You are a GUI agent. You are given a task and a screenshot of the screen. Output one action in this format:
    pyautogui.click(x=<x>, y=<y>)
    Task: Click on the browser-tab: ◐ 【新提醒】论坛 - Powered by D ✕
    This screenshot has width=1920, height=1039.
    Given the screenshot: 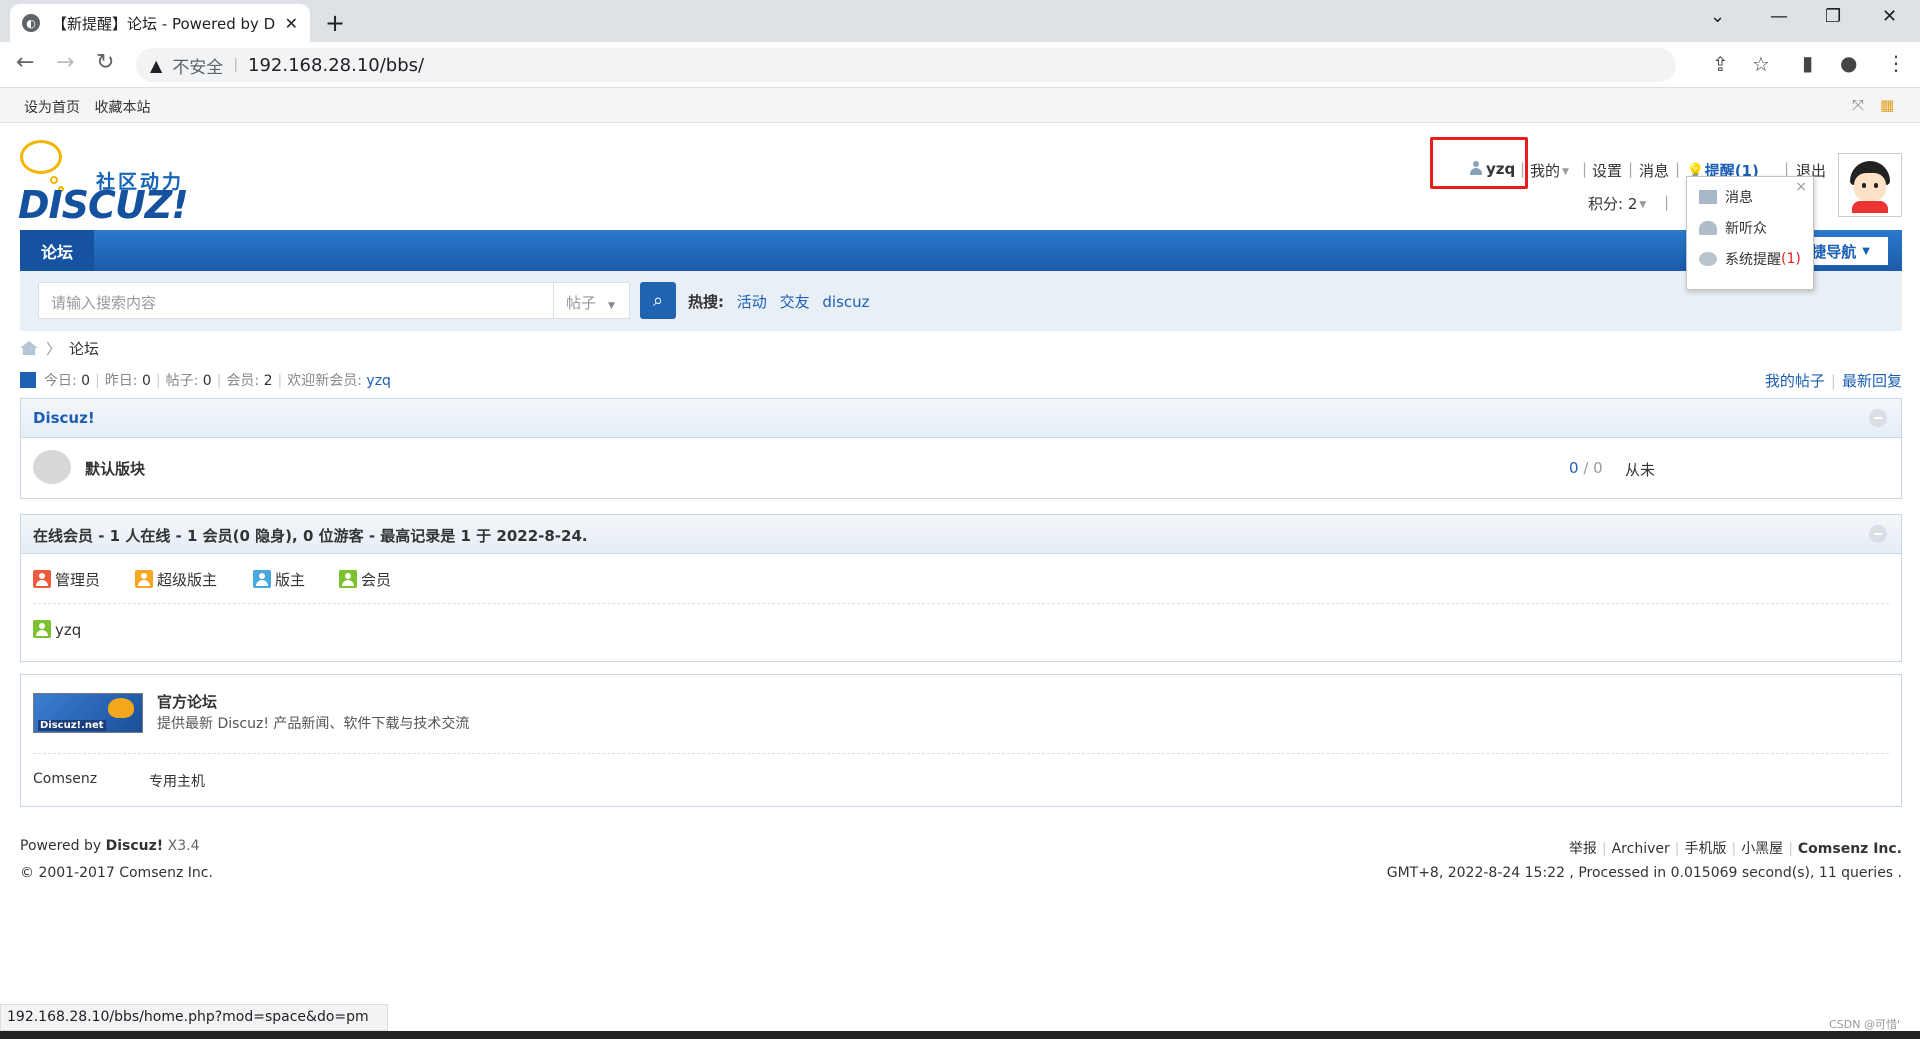 What is the action you would take?
    pyautogui.click(x=160, y=23)
    